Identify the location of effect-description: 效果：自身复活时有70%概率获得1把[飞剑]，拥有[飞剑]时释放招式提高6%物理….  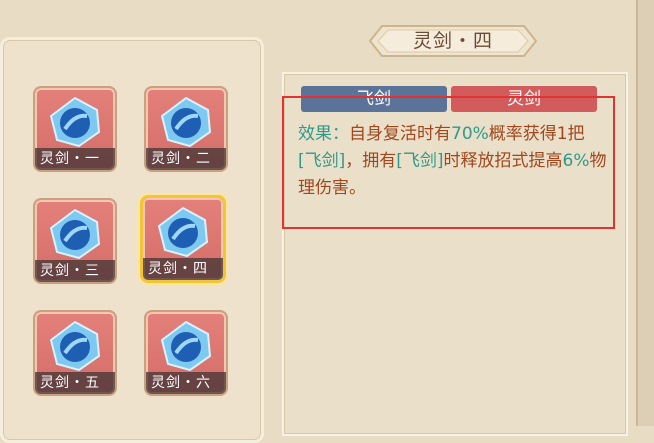
(453, 161).